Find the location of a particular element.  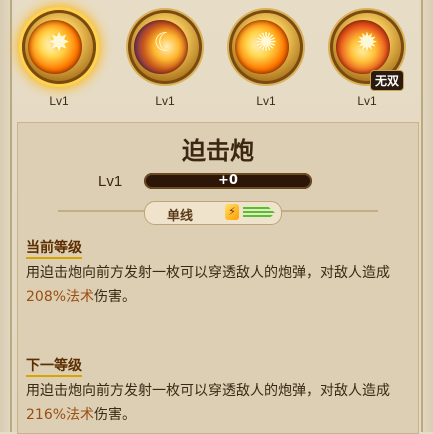

current-desc-value: 208%法术 is located at coordinates (60, 297).